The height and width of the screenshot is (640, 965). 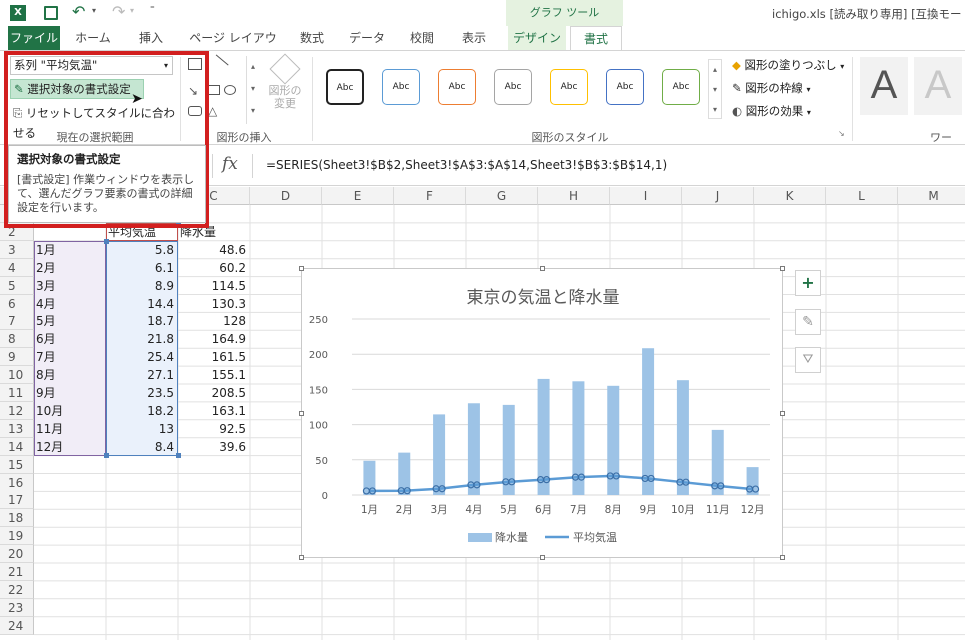 What do you see at coordinates (358, 196) in the screenshot?
I see `column-header-e: E` at bounding box center [358, 196].